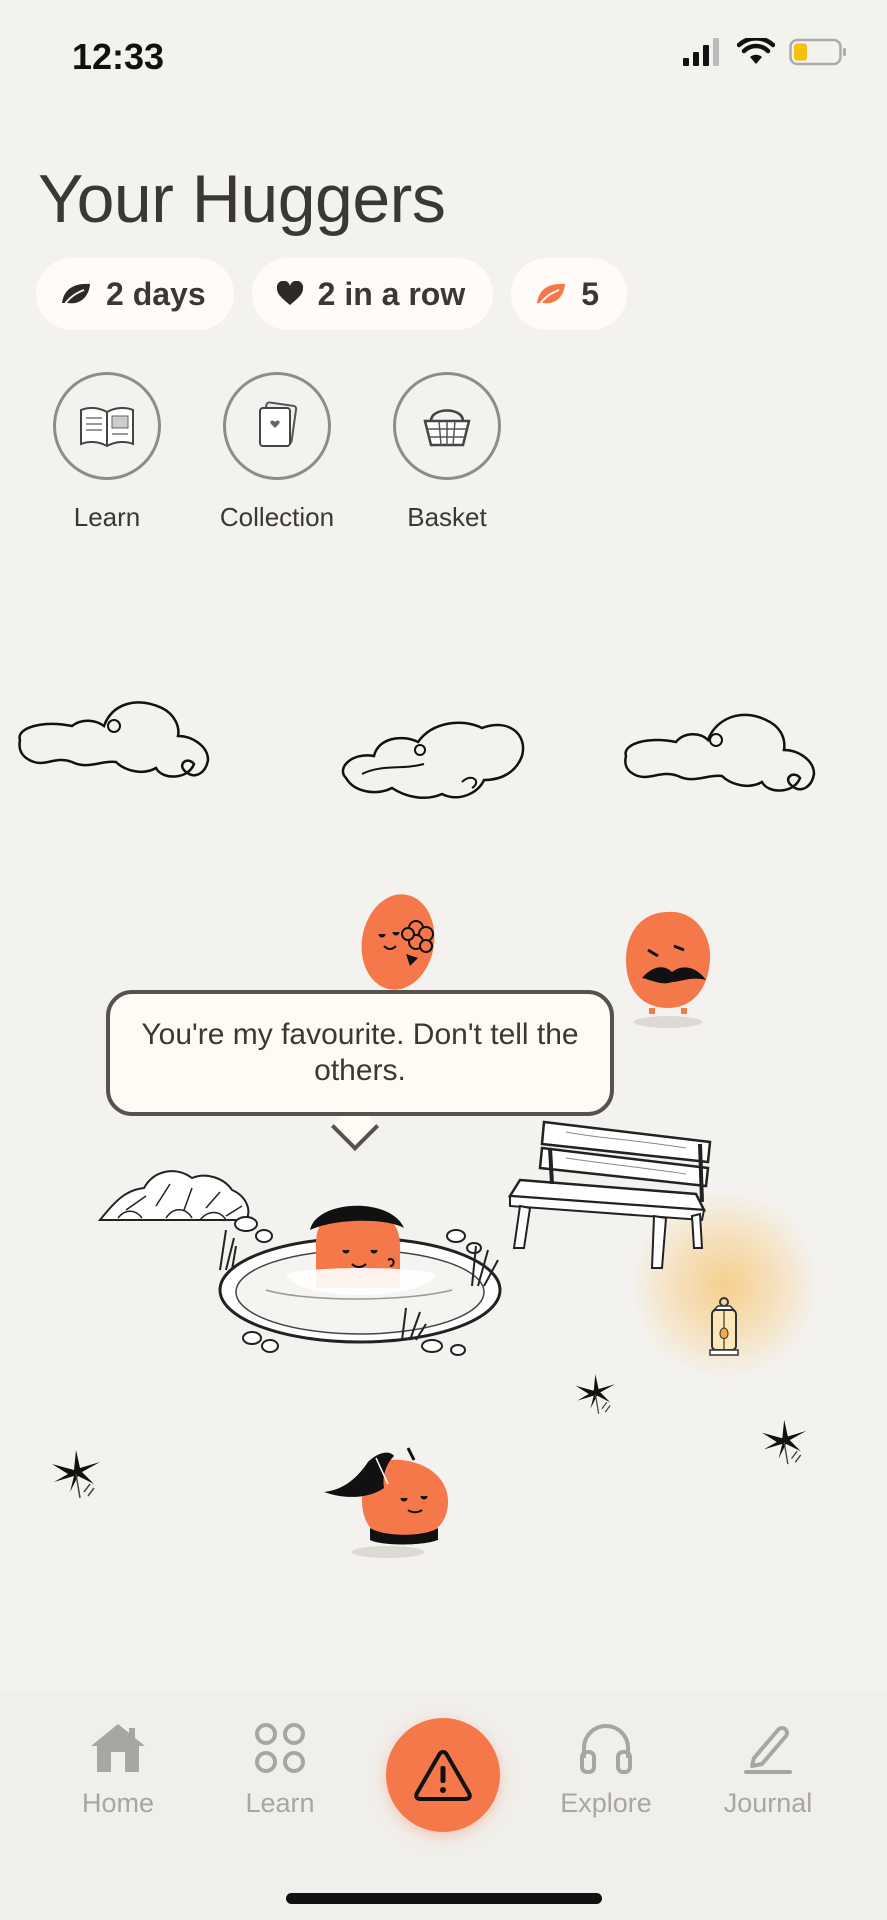 This screenshot has width=887, height=1920. Describe the element at coordinates (242, 199) in the screenshot. I see `page-title: Your Huggers` at that location.